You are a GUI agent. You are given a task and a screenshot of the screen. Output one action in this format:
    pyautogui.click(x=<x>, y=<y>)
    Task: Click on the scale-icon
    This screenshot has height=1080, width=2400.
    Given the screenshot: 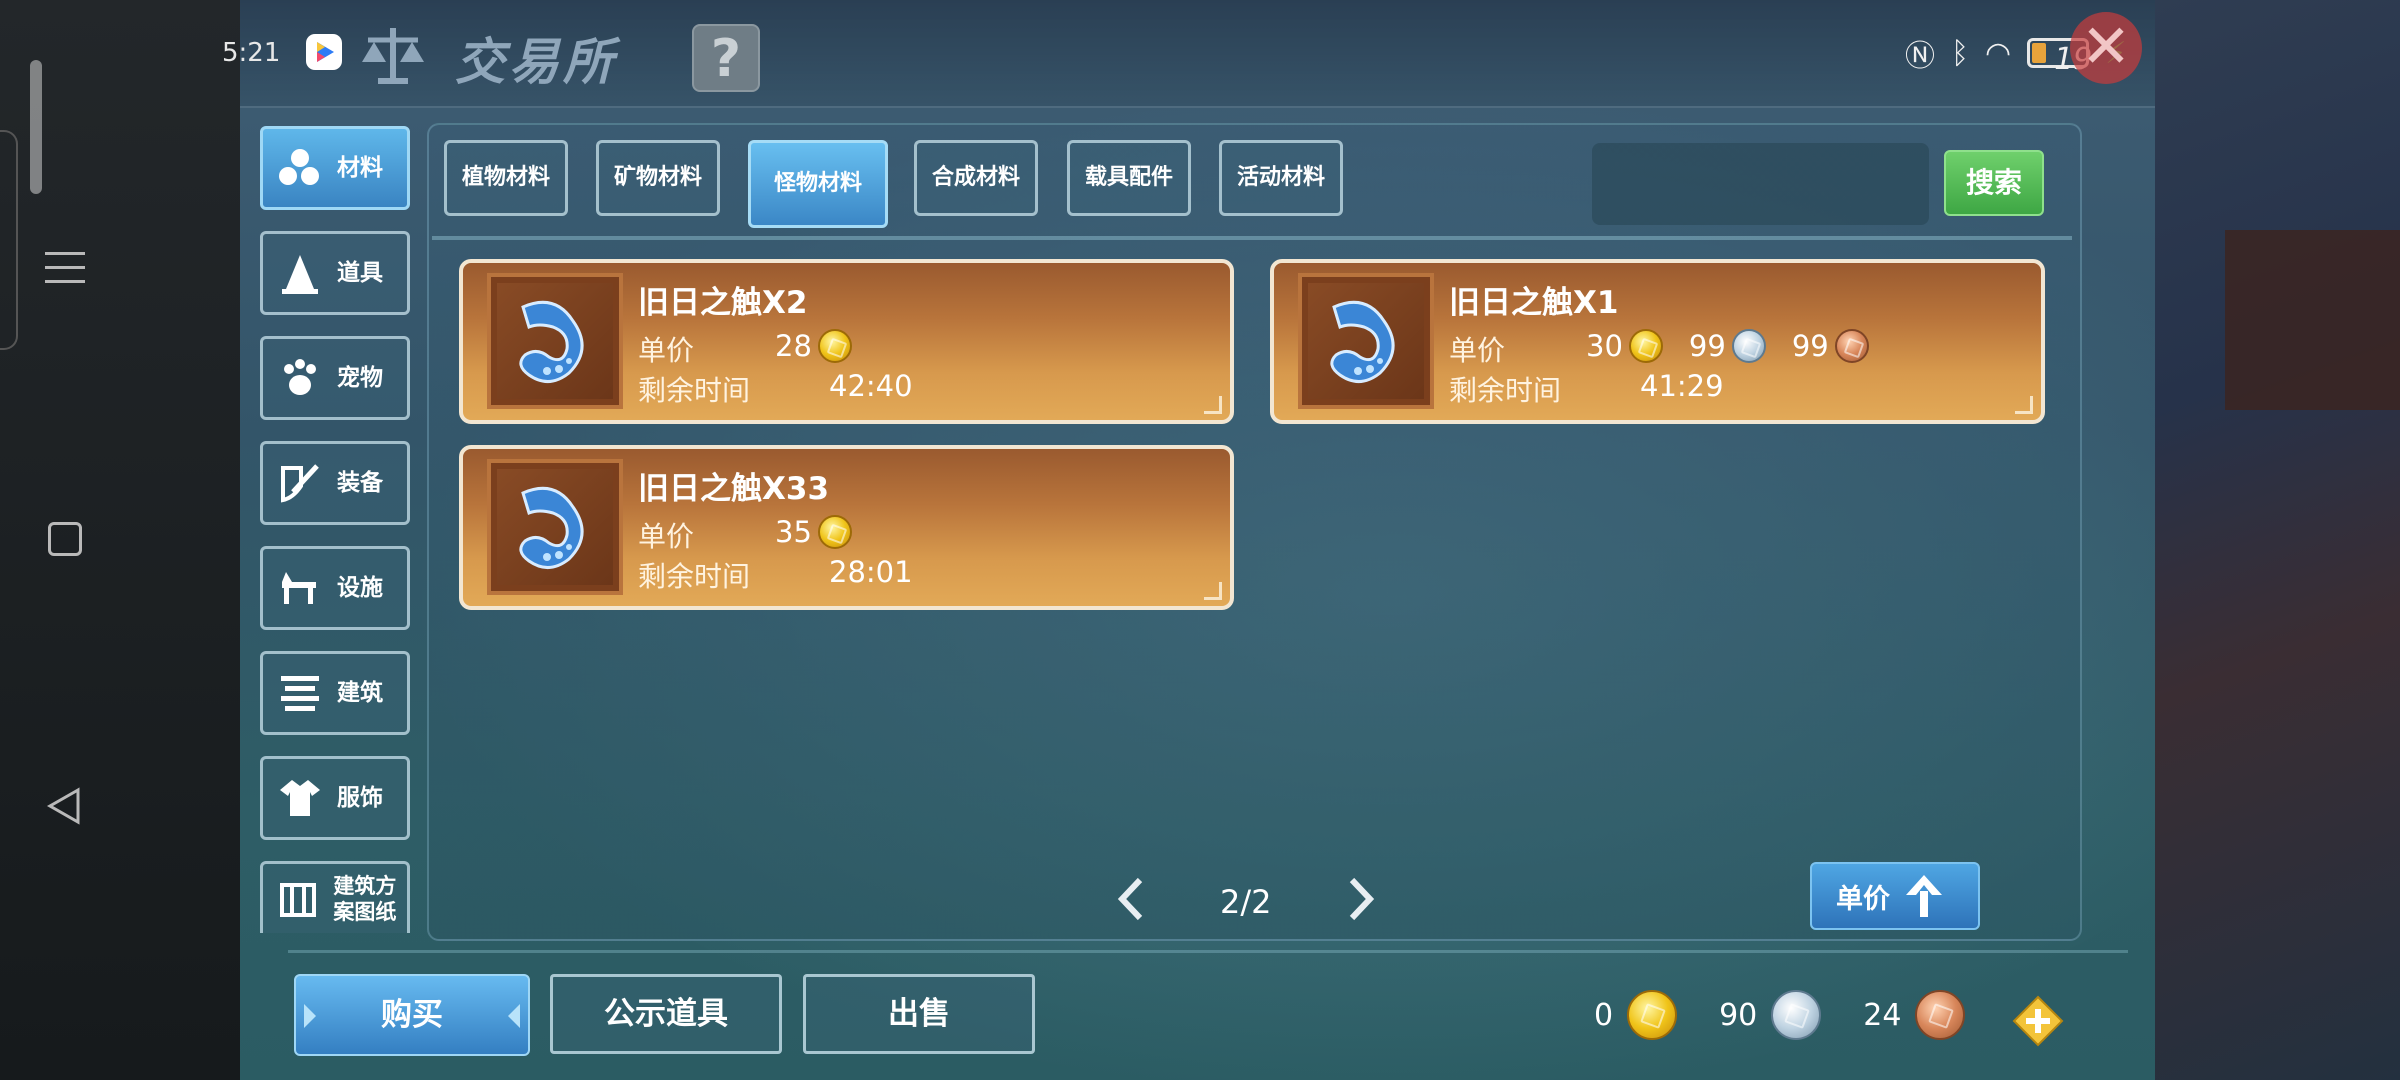 What is the action you would take?
    pyautogui.click(x=393, y=56)
    